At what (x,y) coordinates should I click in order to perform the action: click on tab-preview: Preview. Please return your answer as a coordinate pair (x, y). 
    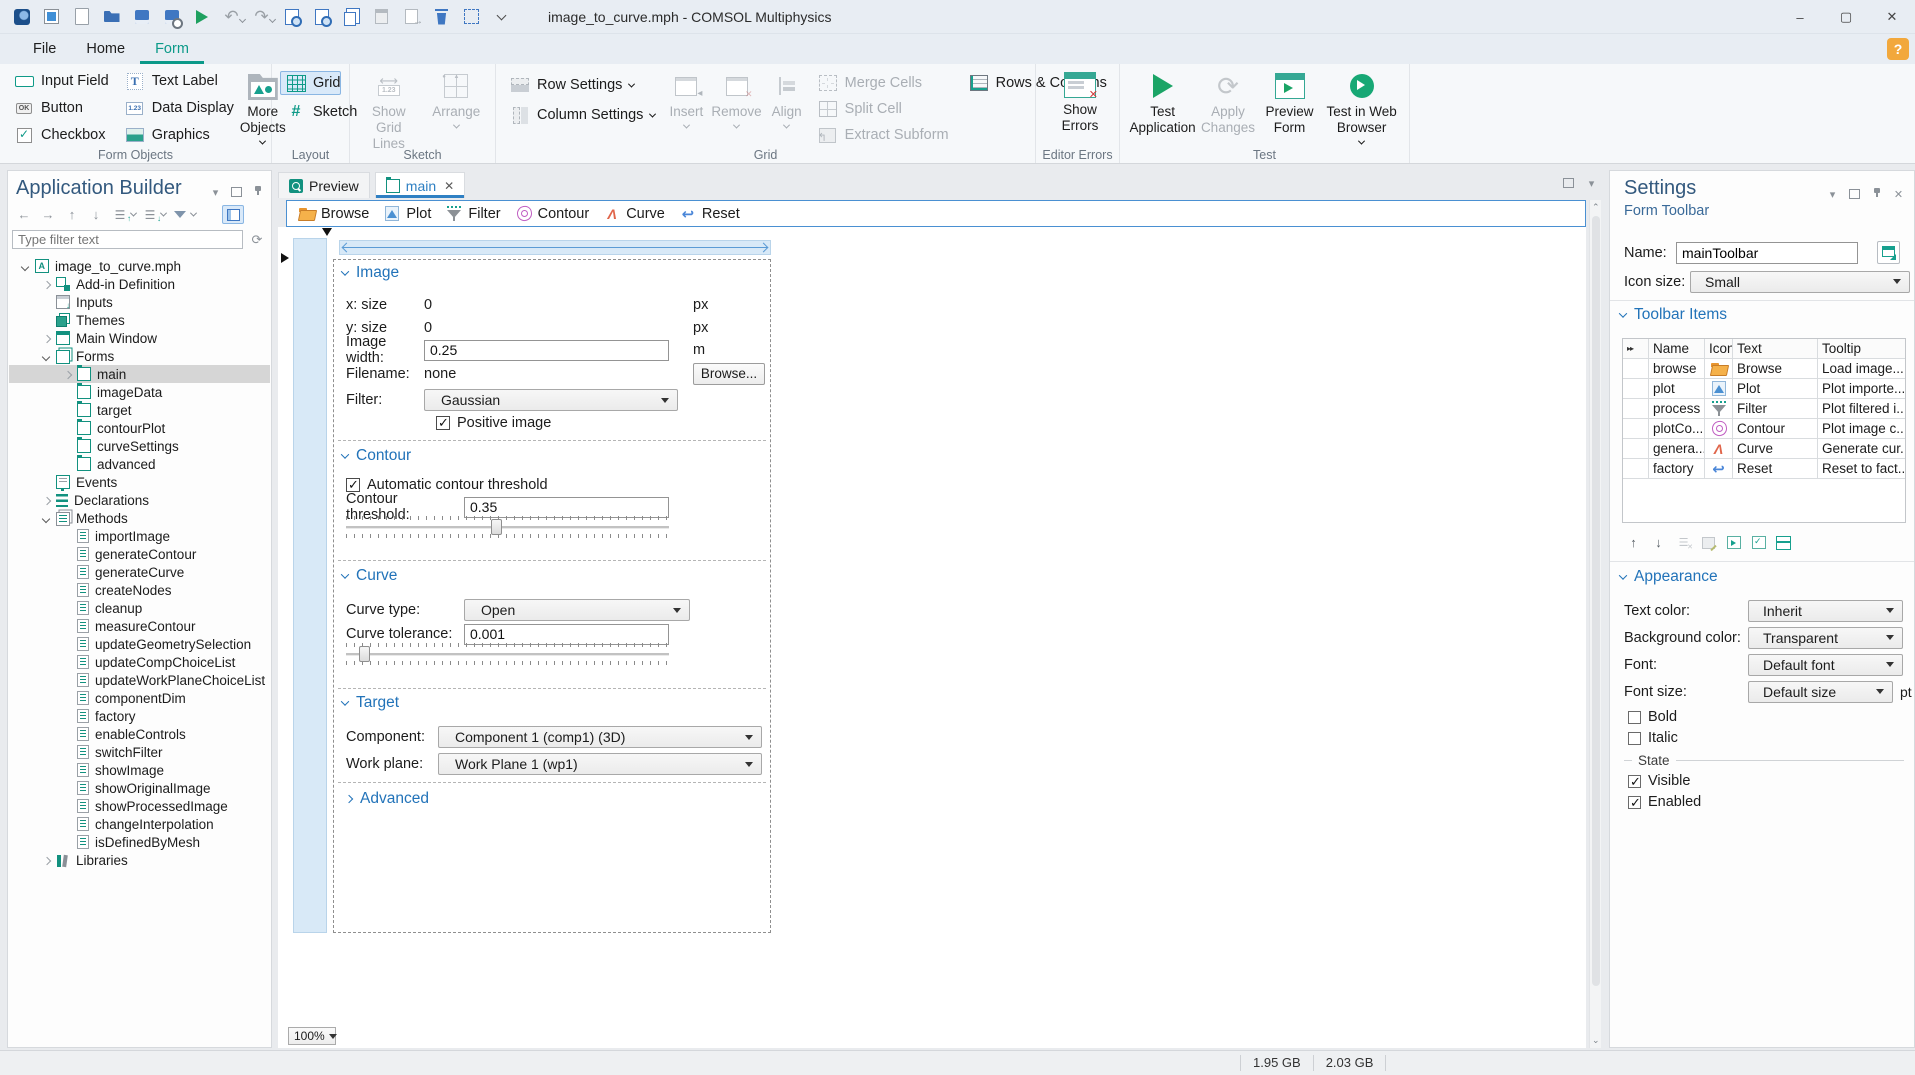
    Looking at the image, I should click on (324, 185).